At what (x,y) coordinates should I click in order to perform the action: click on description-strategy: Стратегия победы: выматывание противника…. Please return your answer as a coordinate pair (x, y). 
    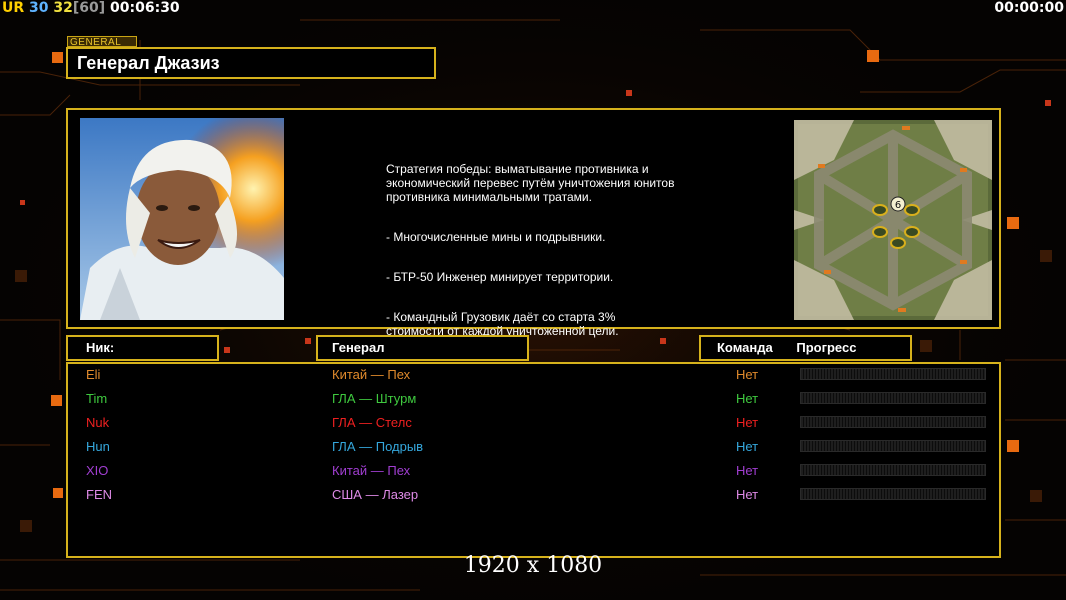
    Looking at the image, I should click on (530, 183).